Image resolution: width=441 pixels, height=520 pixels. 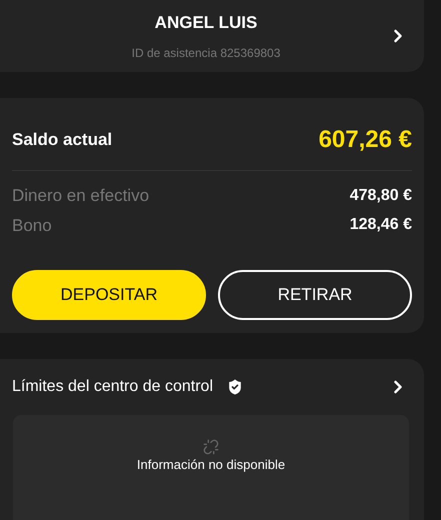 What do you see at coordinates (62, 140) in the screenshot?
I see `balance-label: Saldo actual` at bounding box center [62, 140].